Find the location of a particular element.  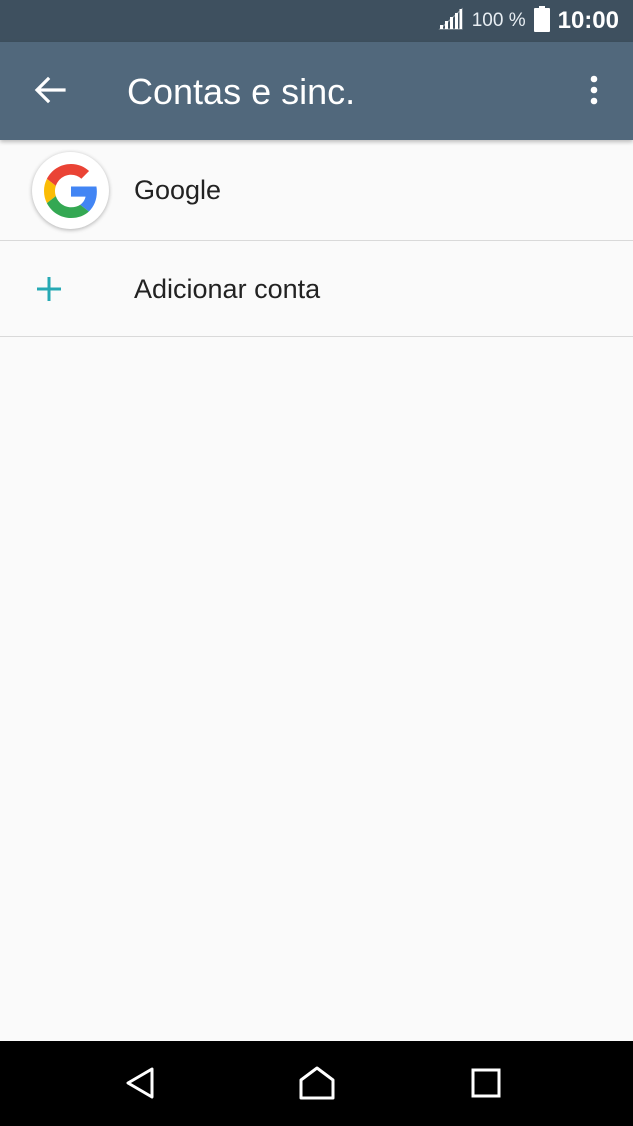

page-title: Contas e sinc. is located at coordinates (241, 91).